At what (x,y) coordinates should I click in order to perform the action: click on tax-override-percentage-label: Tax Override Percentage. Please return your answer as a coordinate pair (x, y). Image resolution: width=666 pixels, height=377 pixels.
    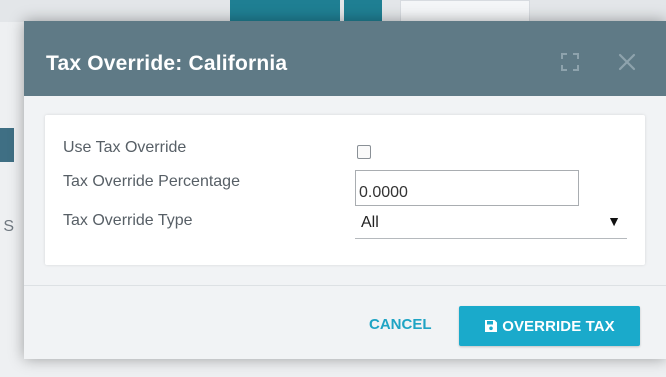
    Looking at the image, I should click on (151, 181).